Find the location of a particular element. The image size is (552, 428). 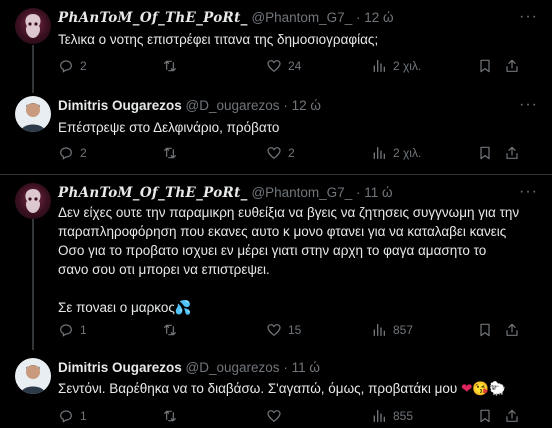

like-count: 24 is located at coordinates (295, 66).